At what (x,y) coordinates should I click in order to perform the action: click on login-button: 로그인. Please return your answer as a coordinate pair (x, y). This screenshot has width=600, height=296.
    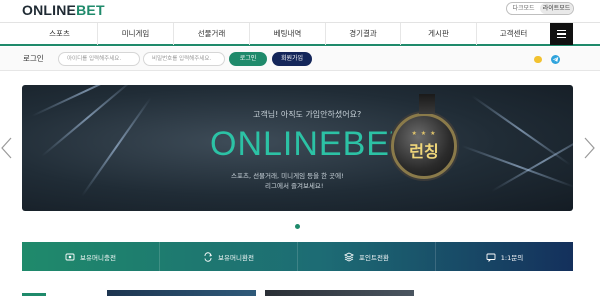
    Looking at the image, I should click on (248, 59).